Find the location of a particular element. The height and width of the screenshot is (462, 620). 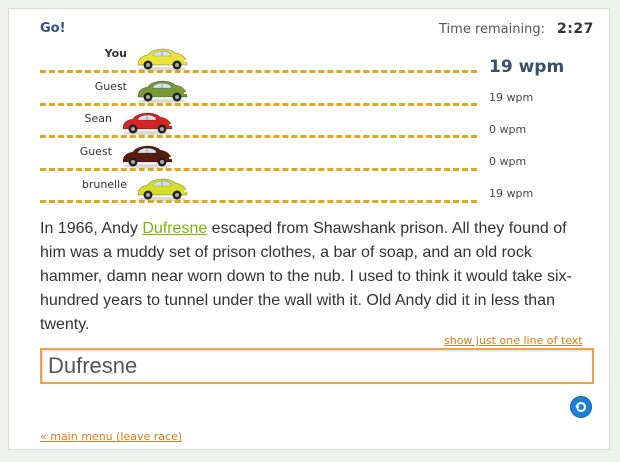

refresh-icon is located at coordinates (581, 407).